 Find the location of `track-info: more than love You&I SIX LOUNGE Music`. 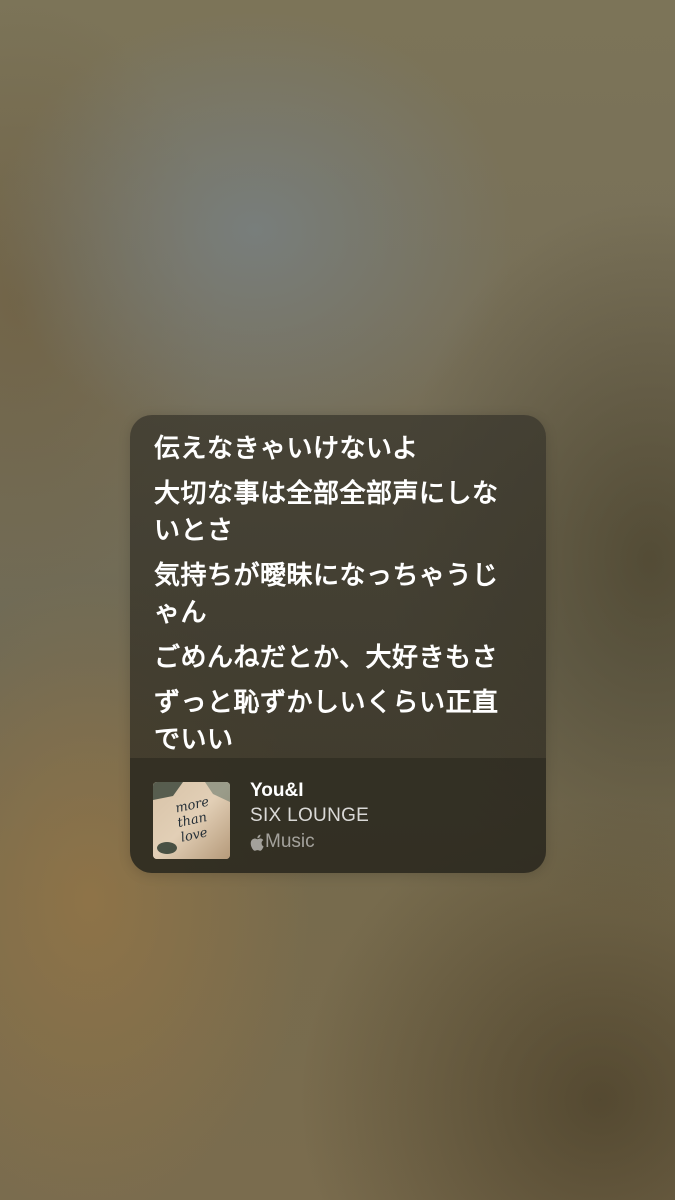

track-info: more than love You&I SIX LOUNGE Music is located at coordinates (338, 815).